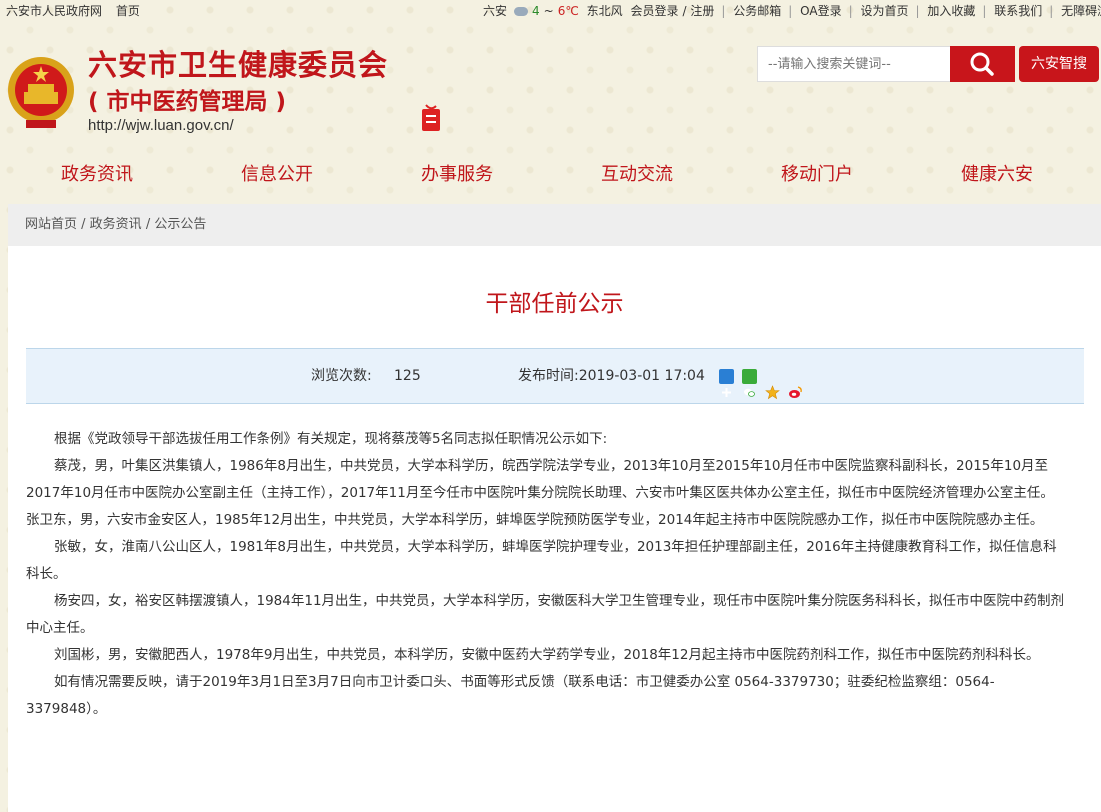 The width and height of the screenshot is (1101, 812). I want to click on main-nav: 政务资讯 信息公开 办事服务 互动交流 移动门户 健康六安, so click(550, 175).